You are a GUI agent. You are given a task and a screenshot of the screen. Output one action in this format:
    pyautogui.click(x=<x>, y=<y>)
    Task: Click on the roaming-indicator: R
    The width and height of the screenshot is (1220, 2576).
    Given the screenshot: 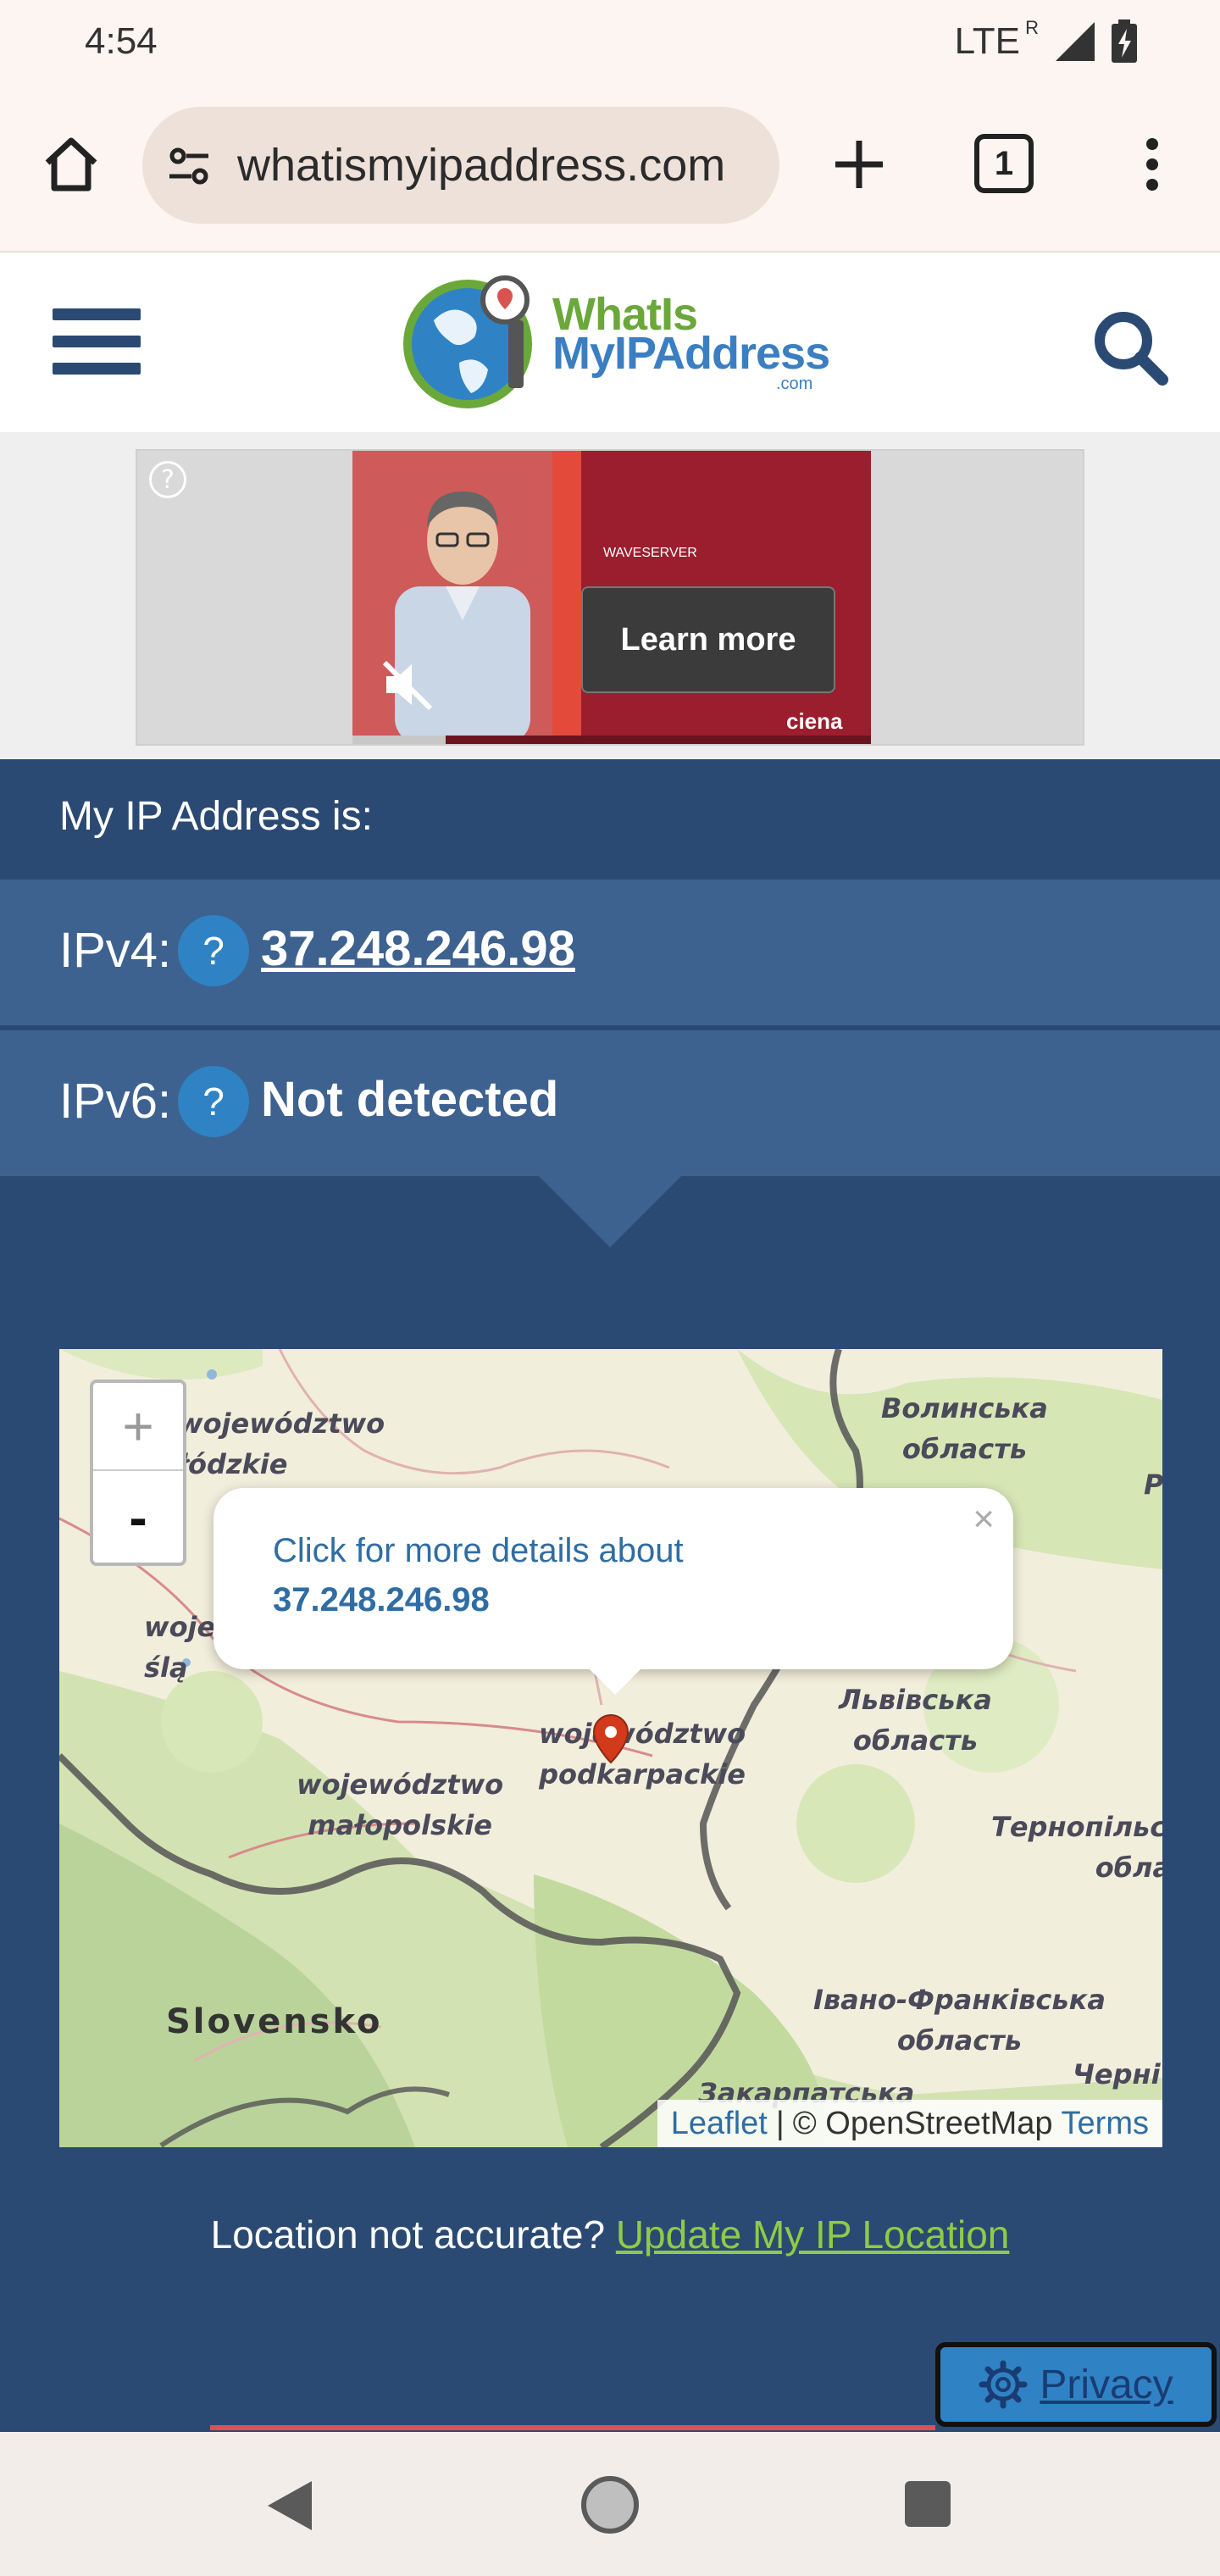 What is the action you would take?
    pyautogui.click(x=1032, y=27)
    